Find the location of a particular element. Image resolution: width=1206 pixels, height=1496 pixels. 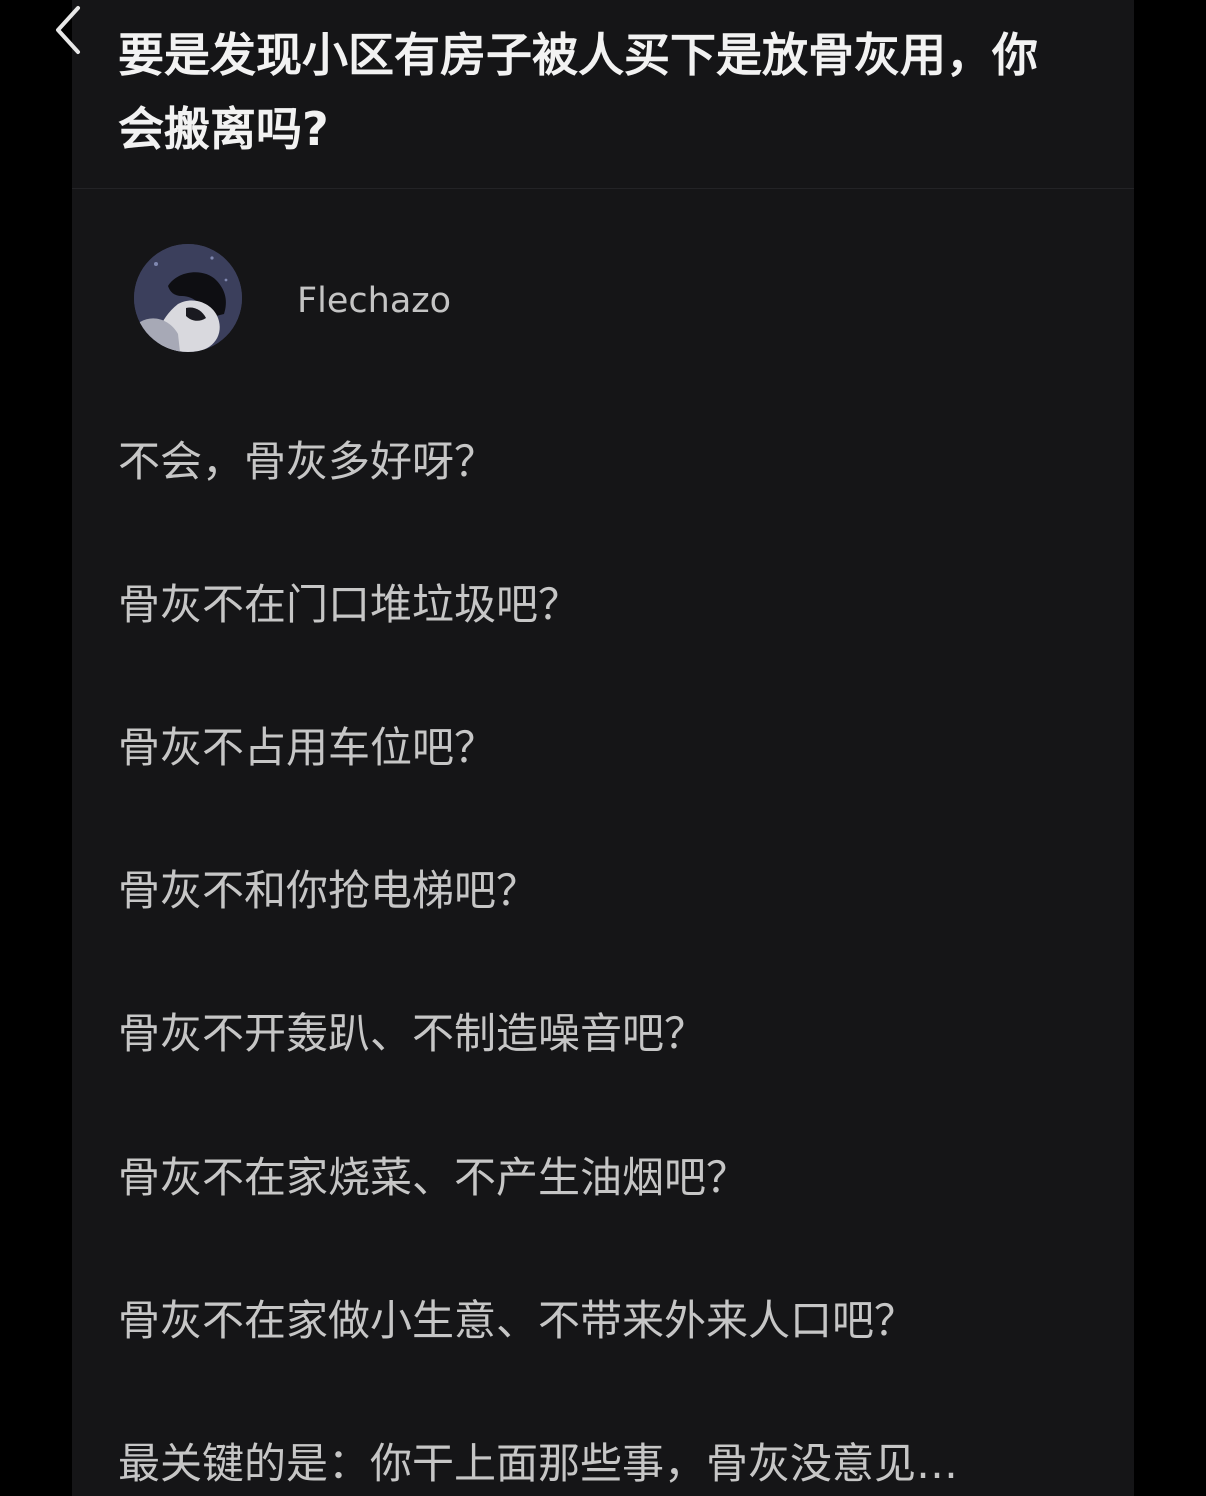

chevron-left-icon is located at coordinates (68, 30).